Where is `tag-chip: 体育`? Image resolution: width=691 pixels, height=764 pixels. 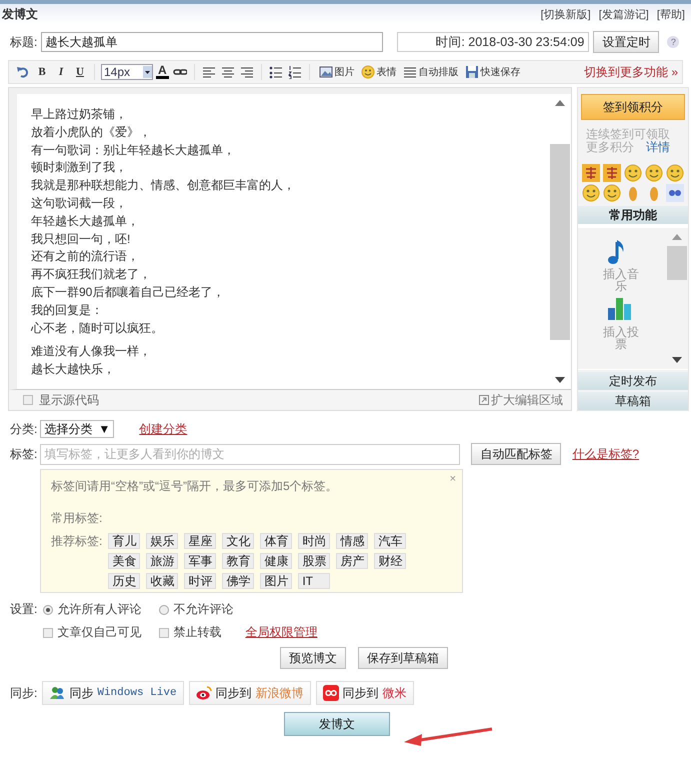 tag-chip: 体育 is located at coordinates (276, 541).